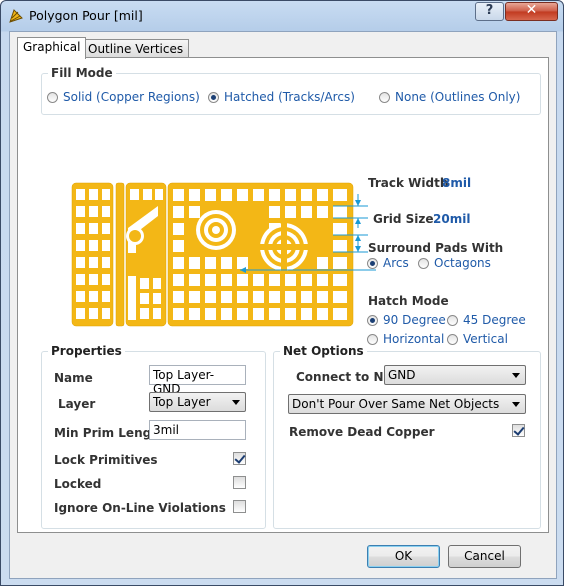  I want to click on connect-to-net-label: Connect to Net, so click(347, 377).